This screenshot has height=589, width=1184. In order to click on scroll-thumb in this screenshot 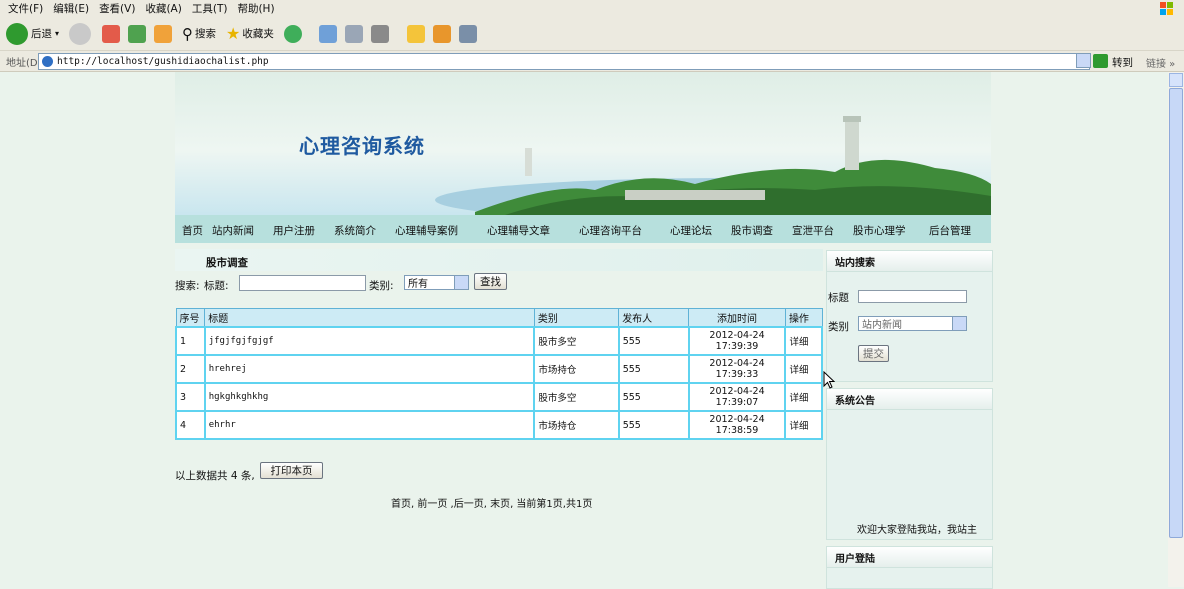, I will do `click(1176, 313)`.